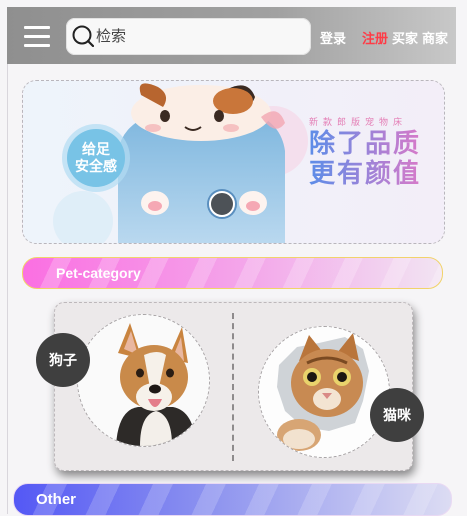 The image size is (467, 516). I want to click on register-link: 注册, so click(375, 37).